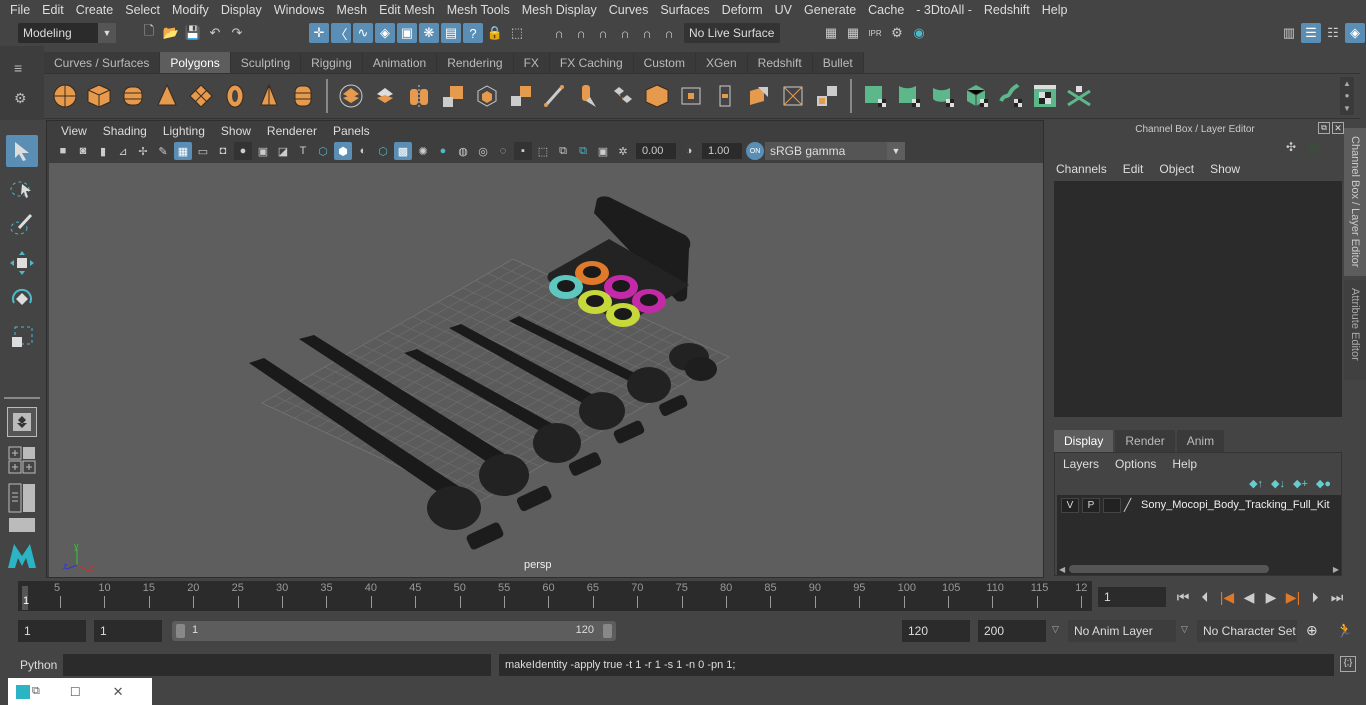  I want to click on scale-tool-icon, so click(22, 337).